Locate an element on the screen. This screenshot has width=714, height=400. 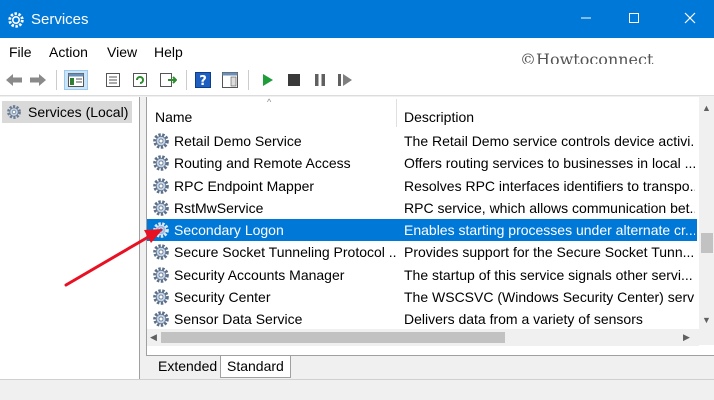
vertical-scrollbar: ▲ ▼ is located at coordinates (706, 221).